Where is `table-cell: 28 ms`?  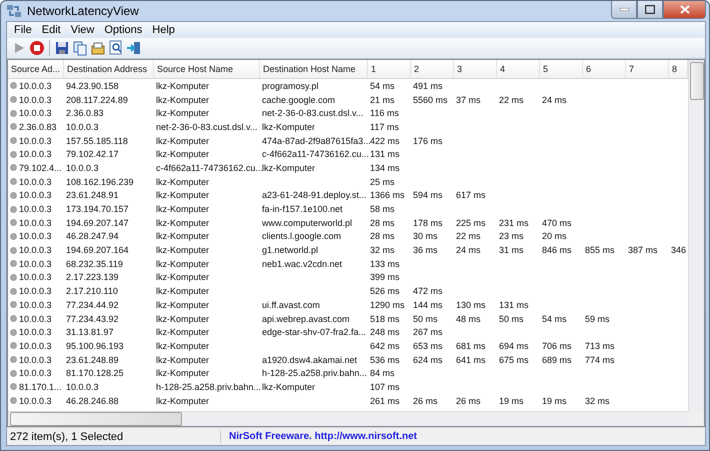 table-cell: 28 ms is located at coordinates (382, 223).